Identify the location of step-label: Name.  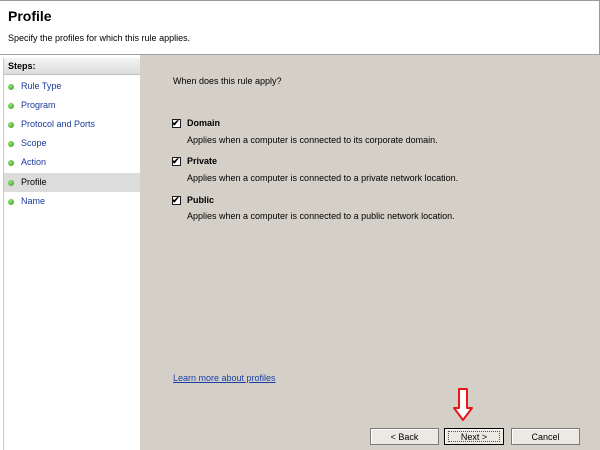
(33, 201).